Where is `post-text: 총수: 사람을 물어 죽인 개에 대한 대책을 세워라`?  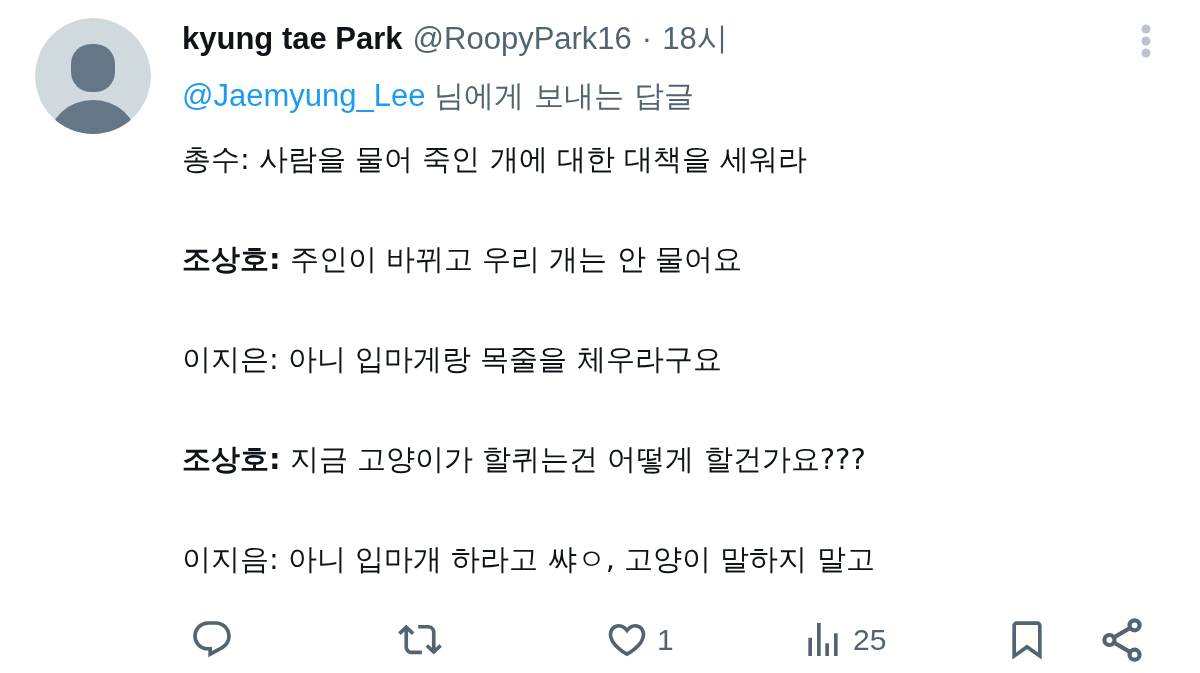 post-text: 총수: 사람을 물어 죽인 개에 대한 대책을 세워라 is located at coordinates (495, 159).